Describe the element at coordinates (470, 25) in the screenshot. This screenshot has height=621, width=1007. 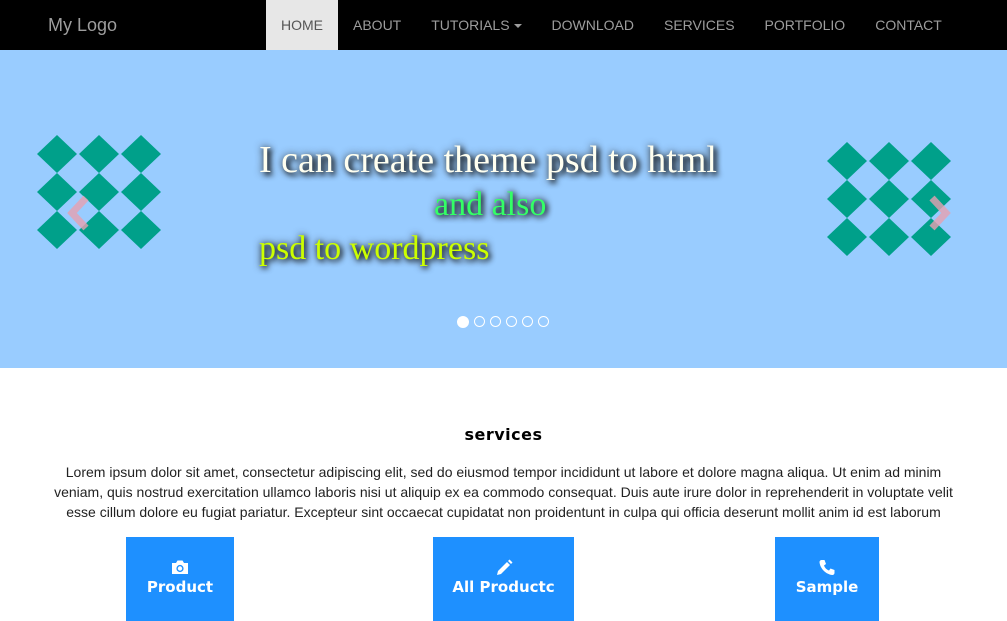
I see `nav-link-tutorials-label: TUTORIALS` at that location.